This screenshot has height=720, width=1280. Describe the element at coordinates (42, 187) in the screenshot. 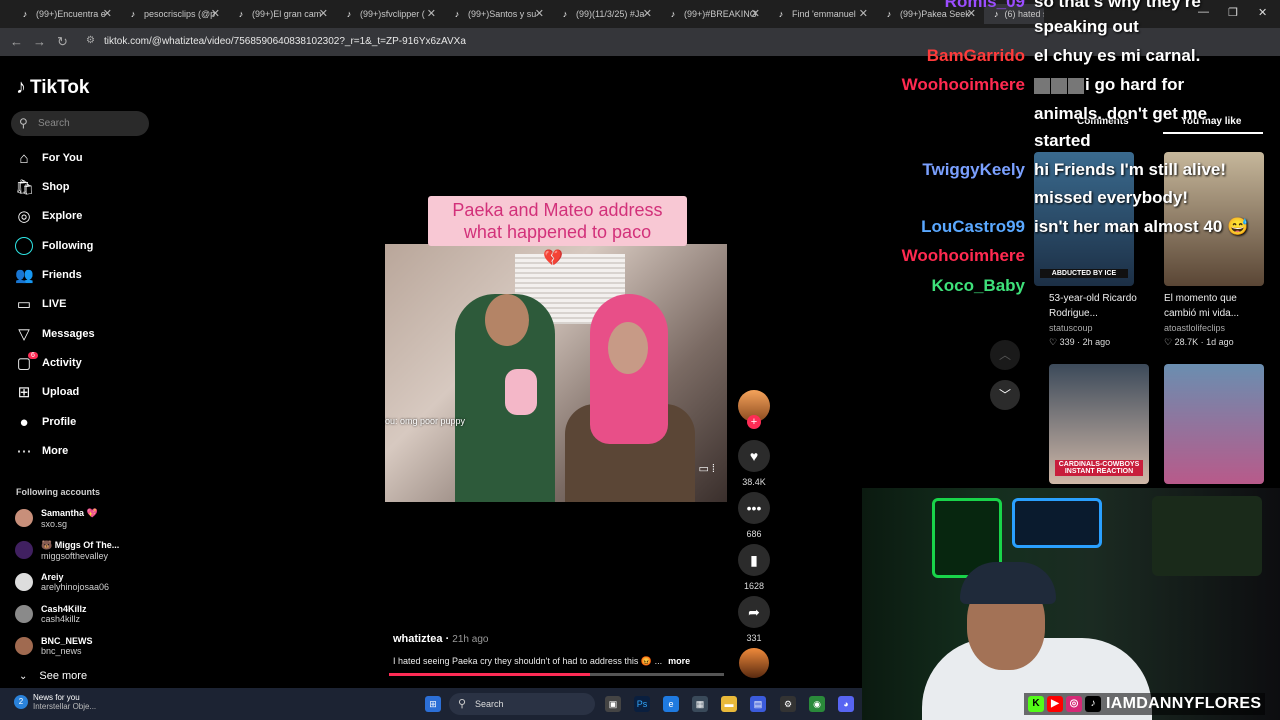

I see `nav-shop: 🛍 Shop` at that location.